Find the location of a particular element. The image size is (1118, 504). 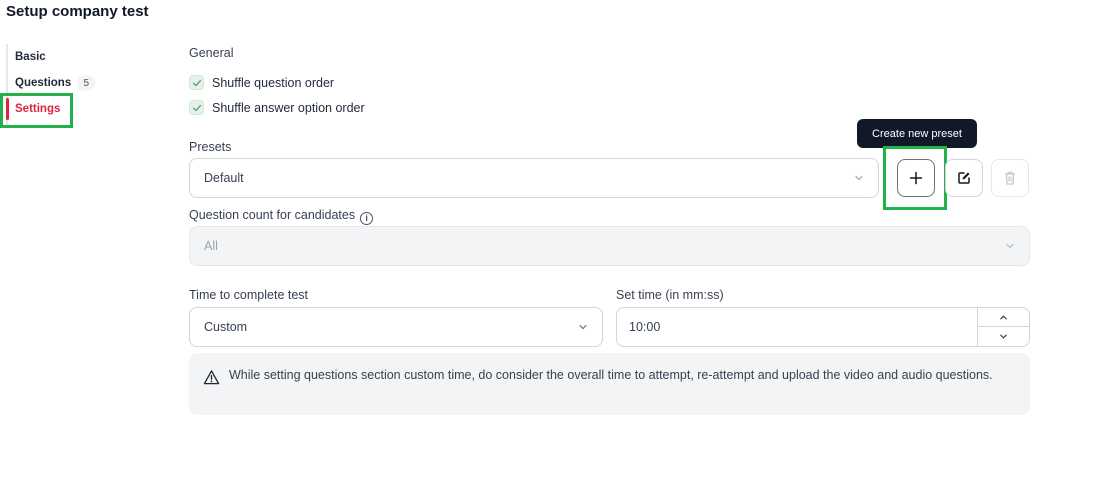

shuffle-answer-order-option: Shuffle answer option order is located at coordinates (277, 107).